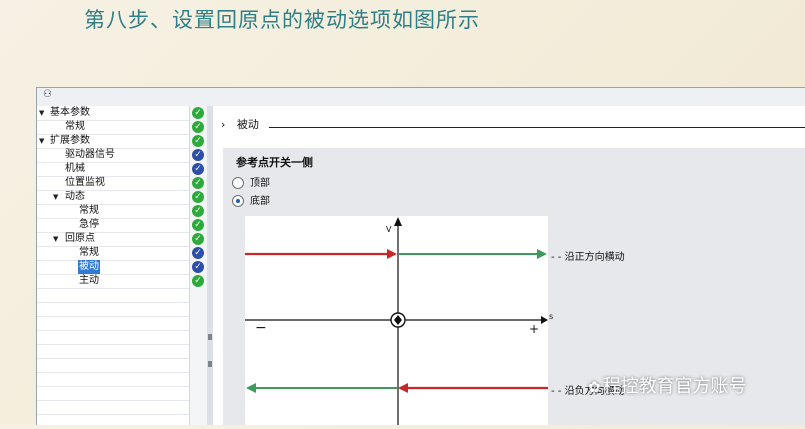  I want to click on tree-view-icon: ⚇, so click(47, 94).